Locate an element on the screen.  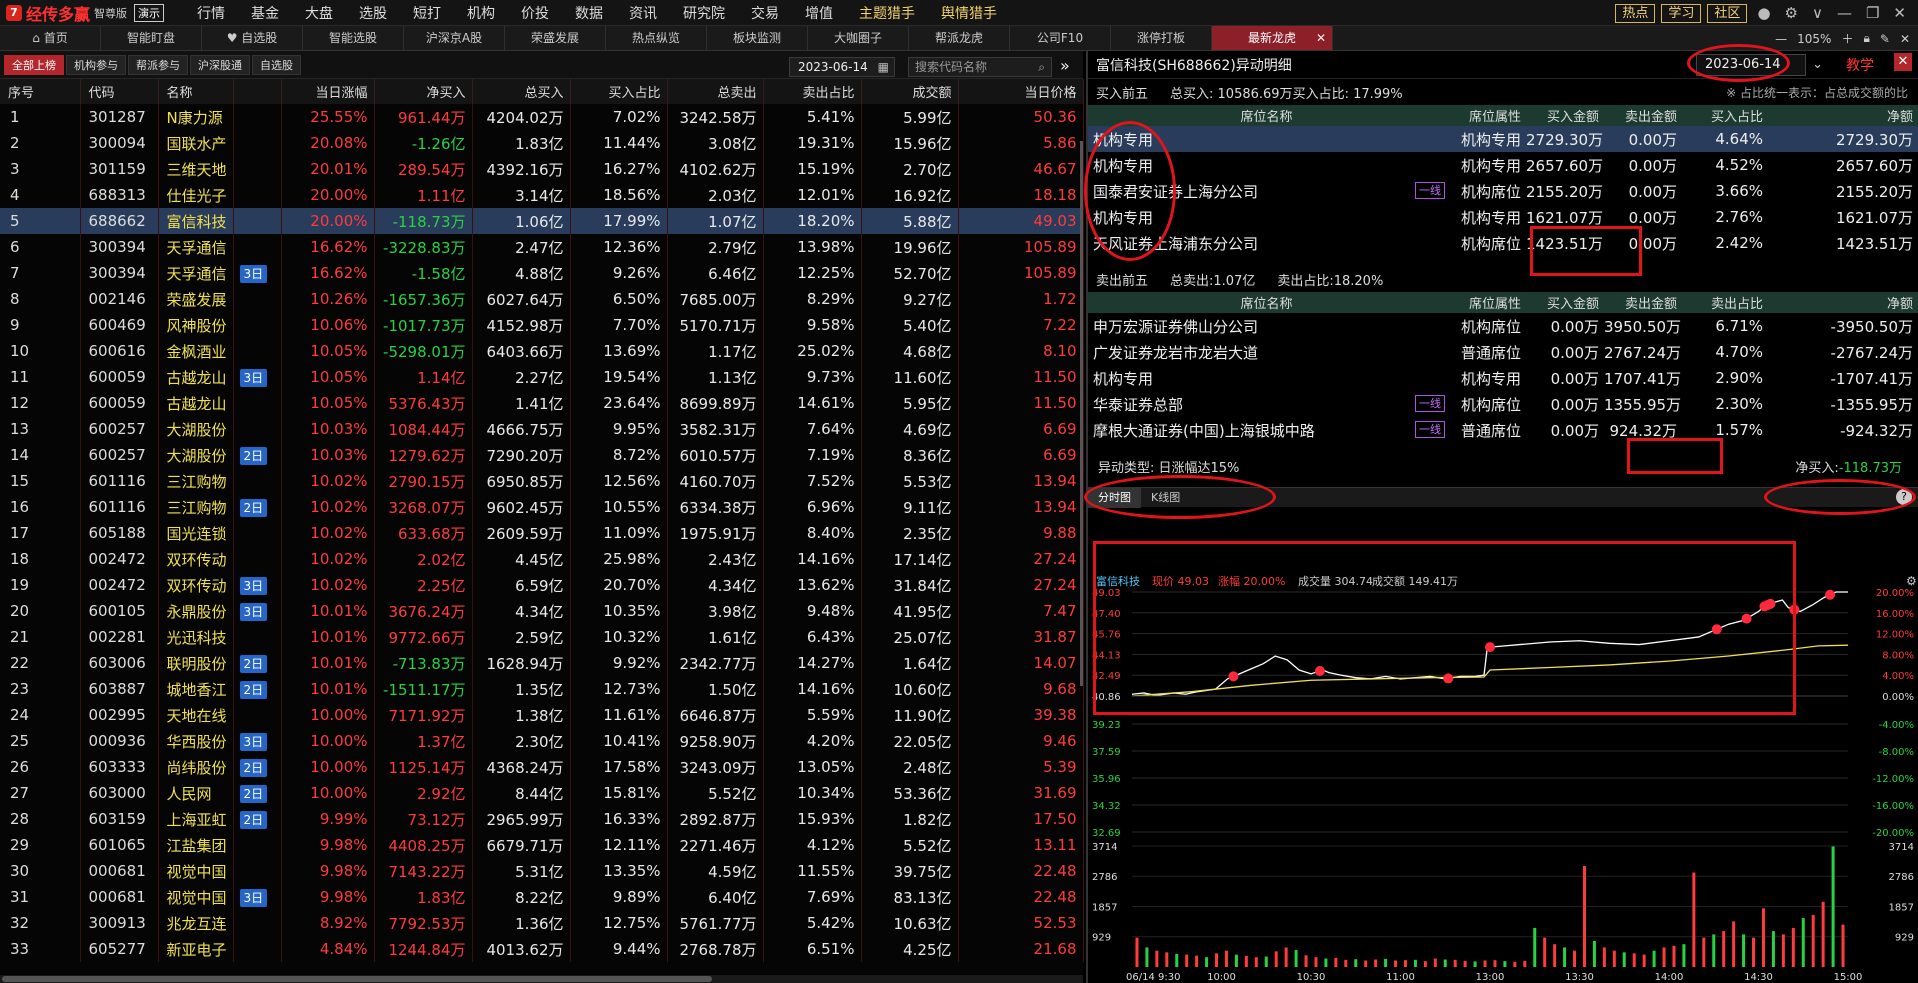
hot-button: 热点 is located at coordinates (1635, 13).